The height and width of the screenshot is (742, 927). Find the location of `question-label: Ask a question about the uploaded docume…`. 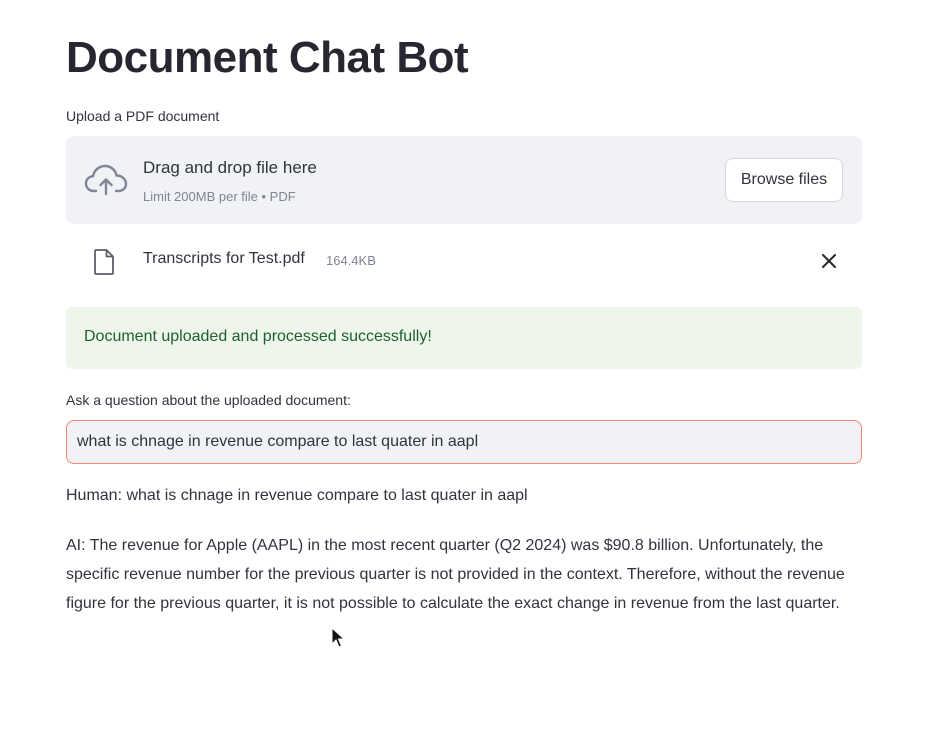

question-label: Ask a question about the uploaded docume… is located at coordinates (208, 400).